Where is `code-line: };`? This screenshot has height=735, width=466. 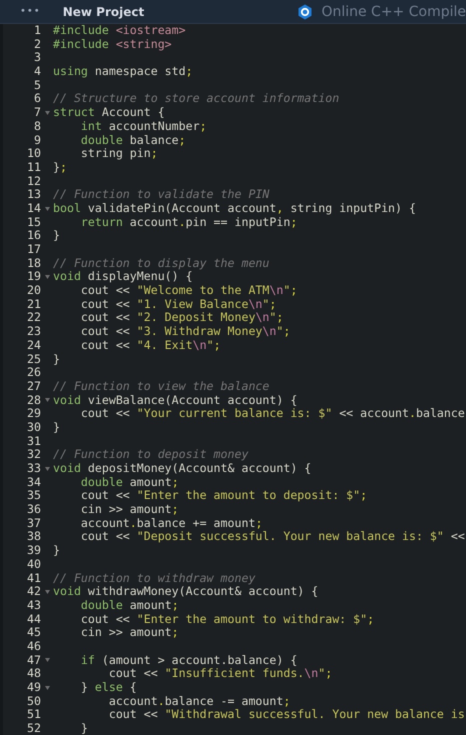 code-line: }; is located at coordinates (60, 167).